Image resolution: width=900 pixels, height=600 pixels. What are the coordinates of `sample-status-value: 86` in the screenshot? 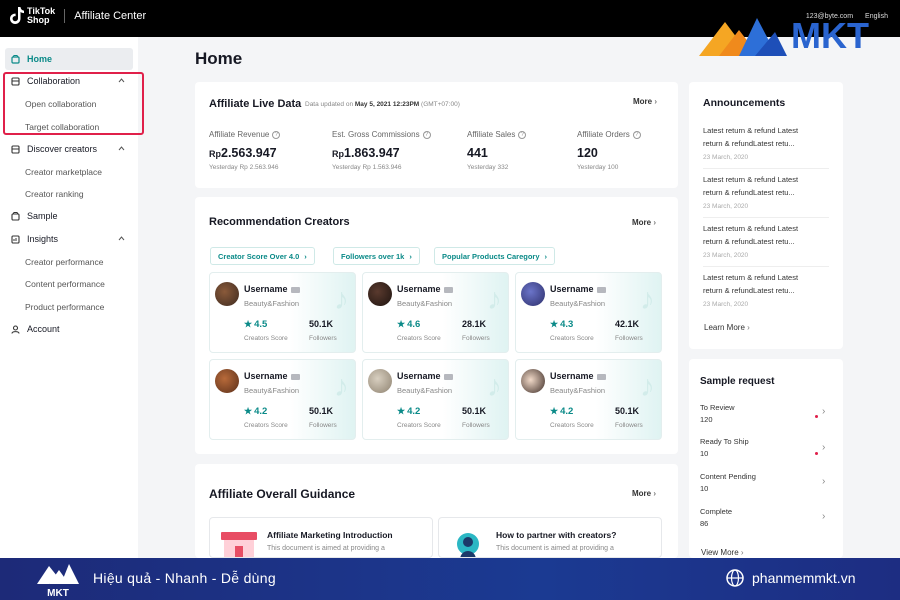 It's located at (704, 523).